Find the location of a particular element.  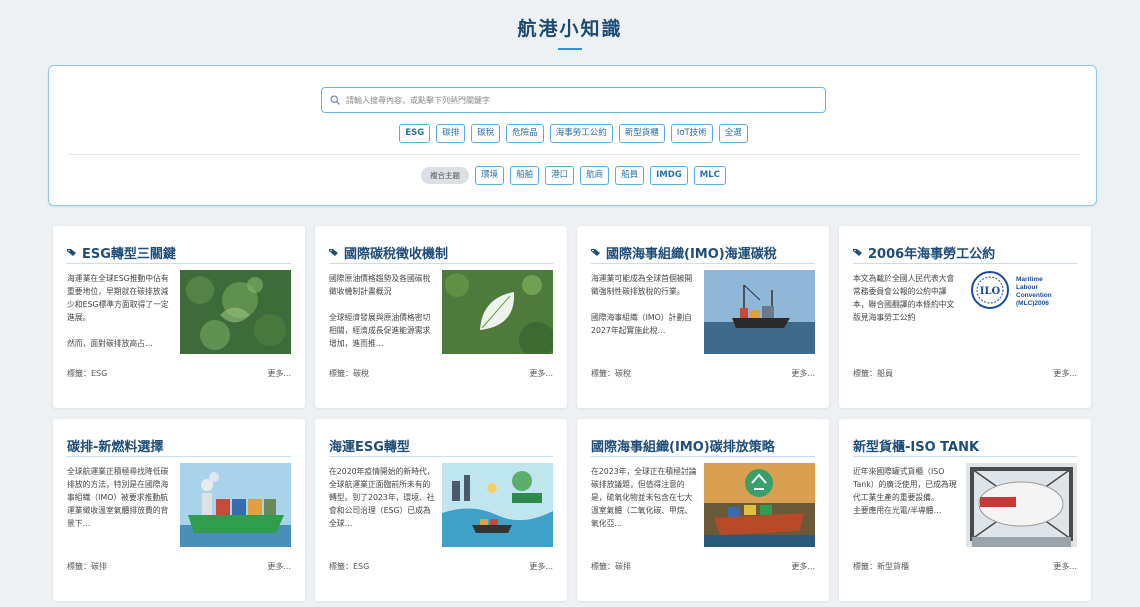

keyword-tag-iot: IoT技術 is located at coordinates (691, 133).